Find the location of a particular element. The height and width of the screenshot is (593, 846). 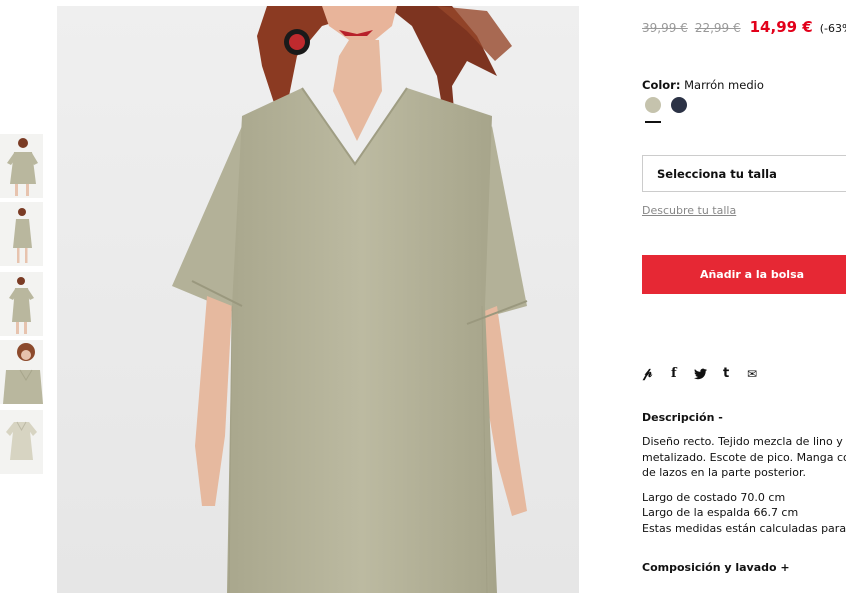

size-select: Selecciona tu talla is located at coordinates (744, 173).